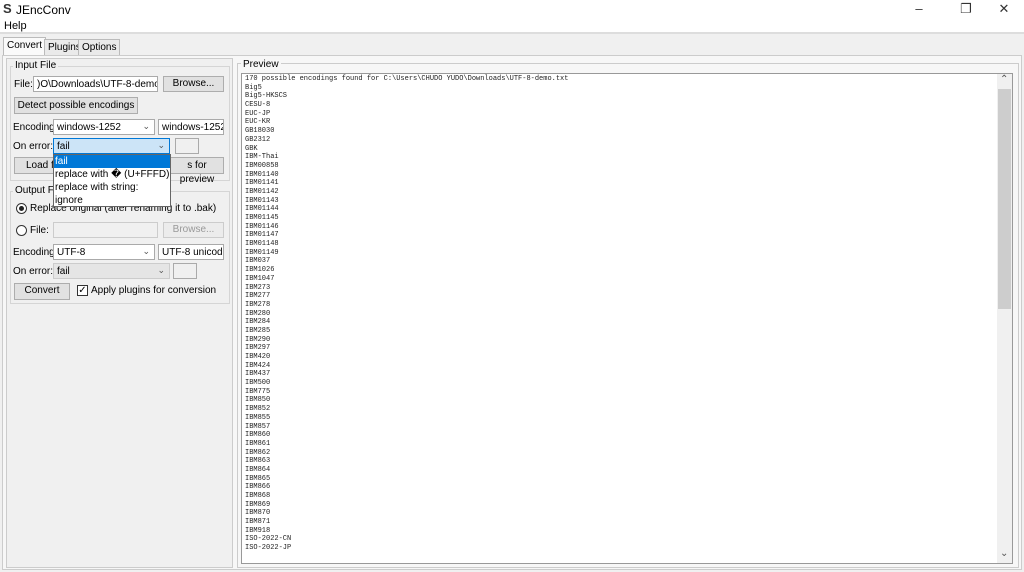  Describe the element at coordinates (187, 146) in the screenshot. I see `input-replacement-string-field` at that location.